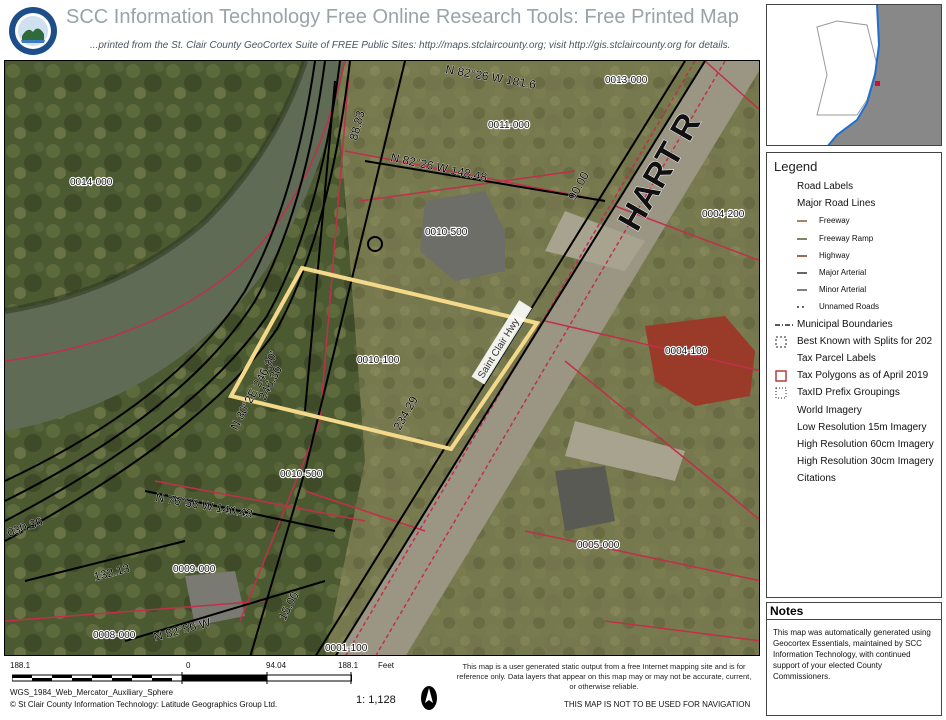  What do you see at coordinates (849, 307) in the screenshot?
I see `legend-item-label: Unnamed Roads` at bounding box center [849, 307].